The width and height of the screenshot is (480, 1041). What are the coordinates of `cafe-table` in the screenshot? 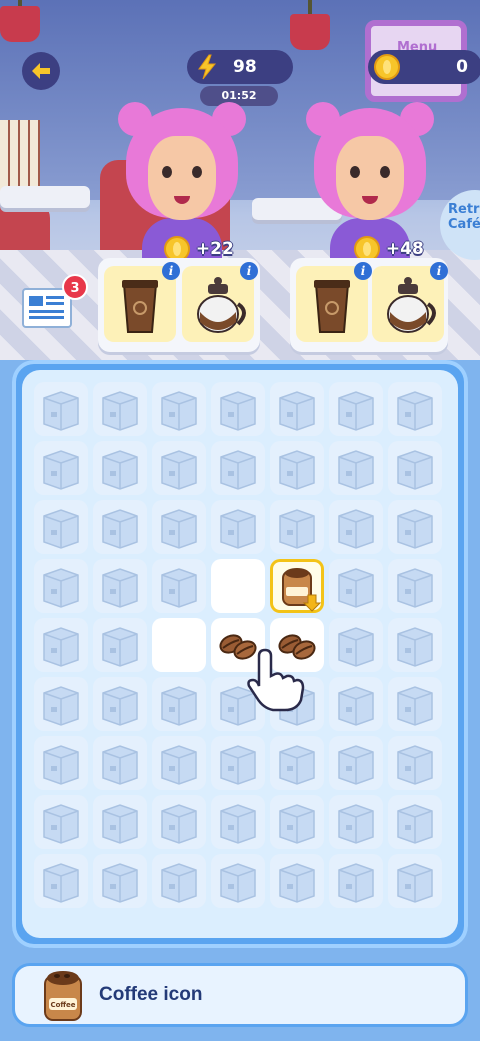 It's located at (45, 197).